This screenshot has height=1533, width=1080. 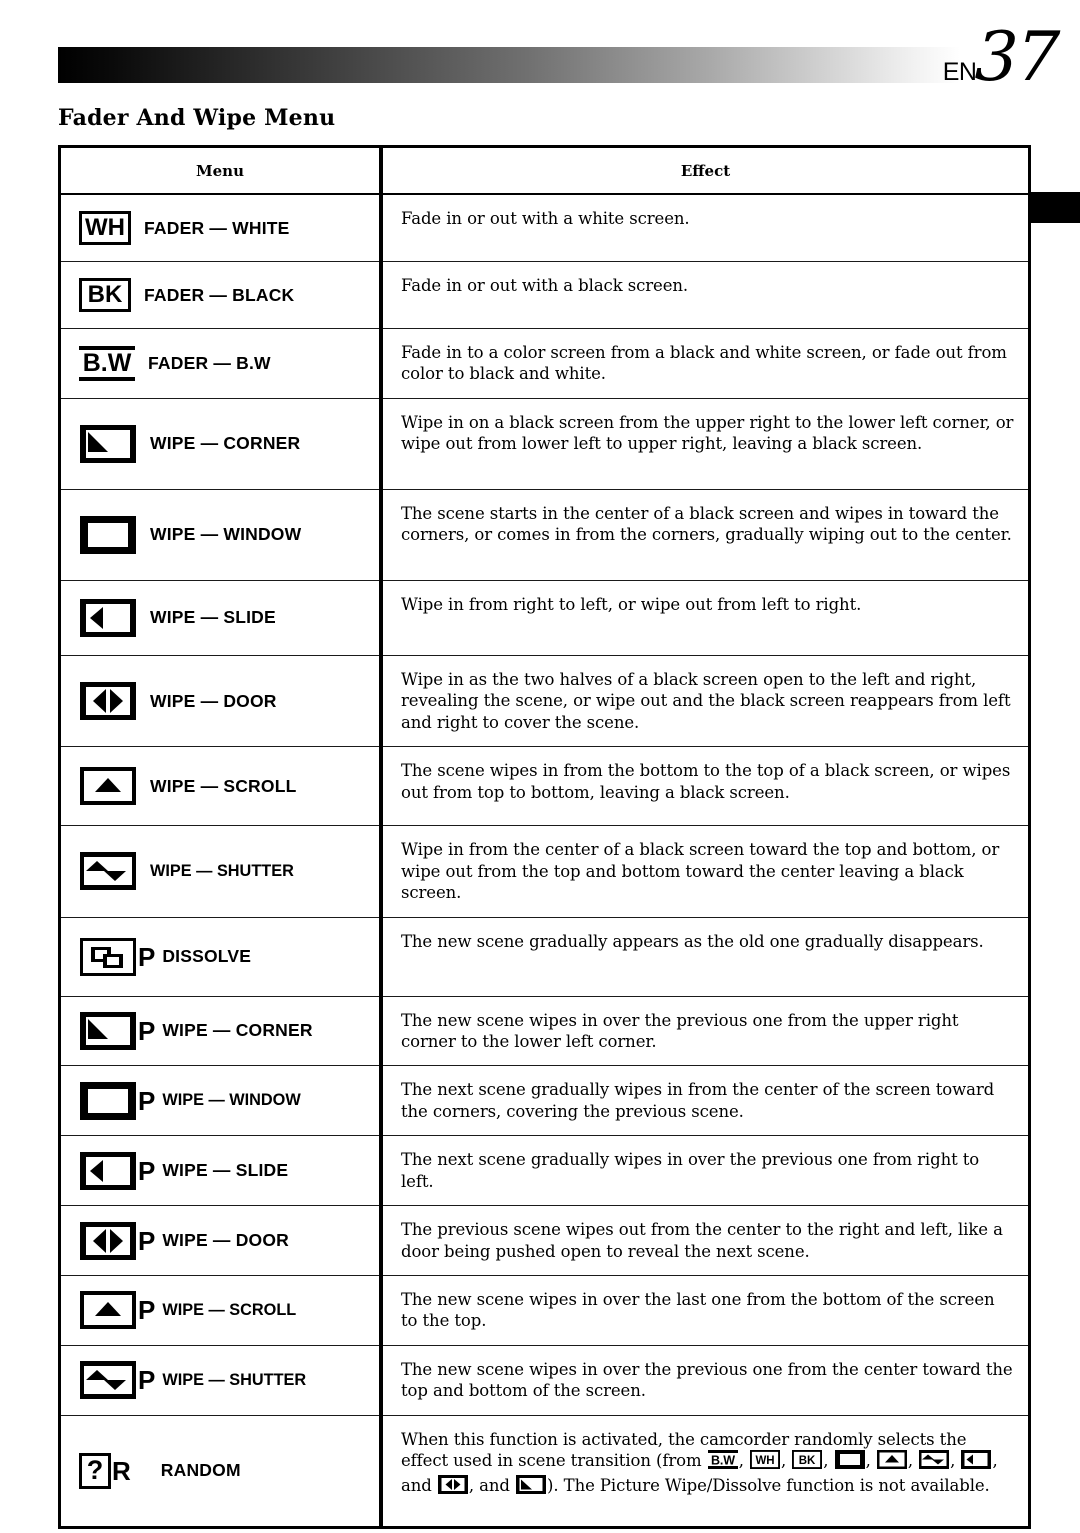 I want to click on effect-text-part2: ,, so click(x=743, y=1461).